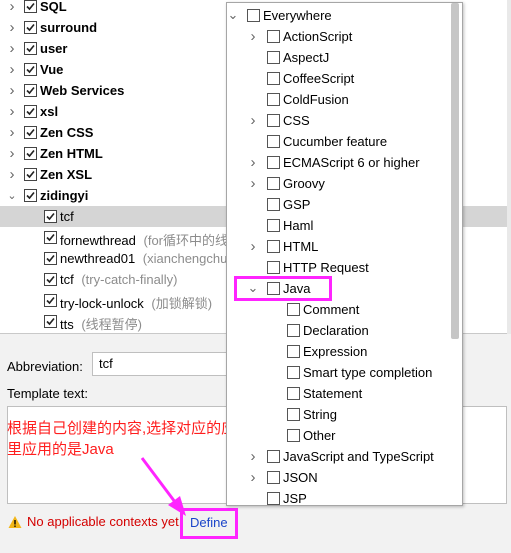 The image size is (511, 553). I want to click on template-abbreviation: tcf, so click(67, 216).